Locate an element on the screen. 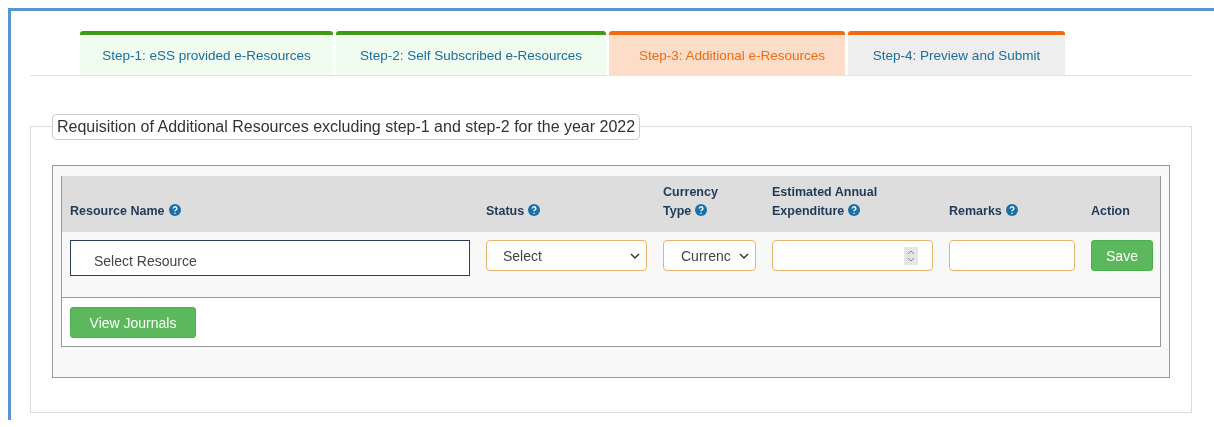 Image resolution: width=1214 pixels, height=427 pixels. column-header: Action is located at coordinates (1110, 211).